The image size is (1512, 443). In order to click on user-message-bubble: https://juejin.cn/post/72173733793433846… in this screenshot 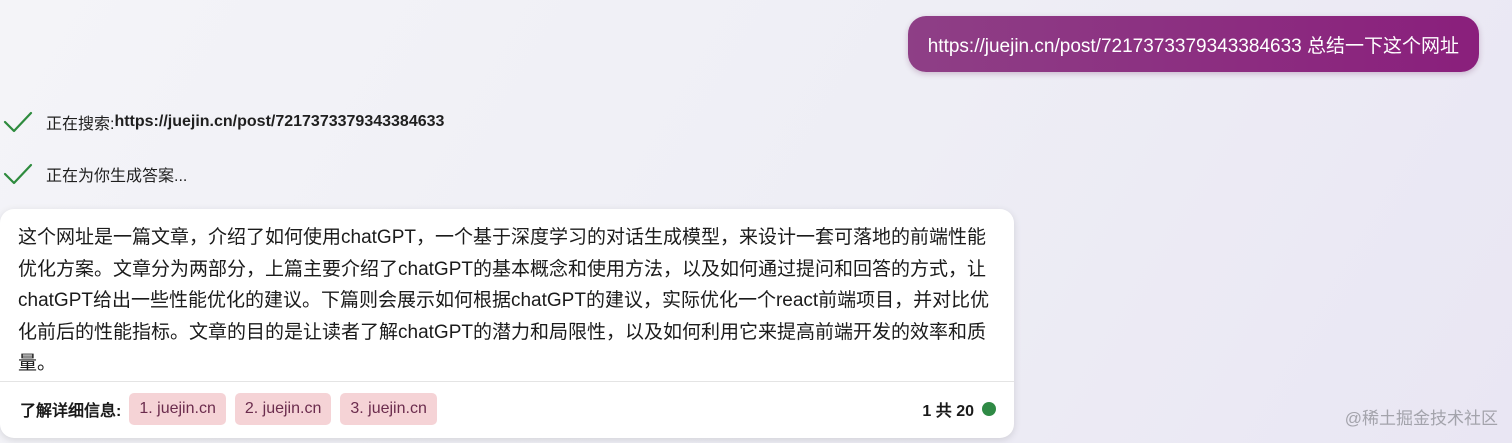, I will do `click(1193, 44)`.